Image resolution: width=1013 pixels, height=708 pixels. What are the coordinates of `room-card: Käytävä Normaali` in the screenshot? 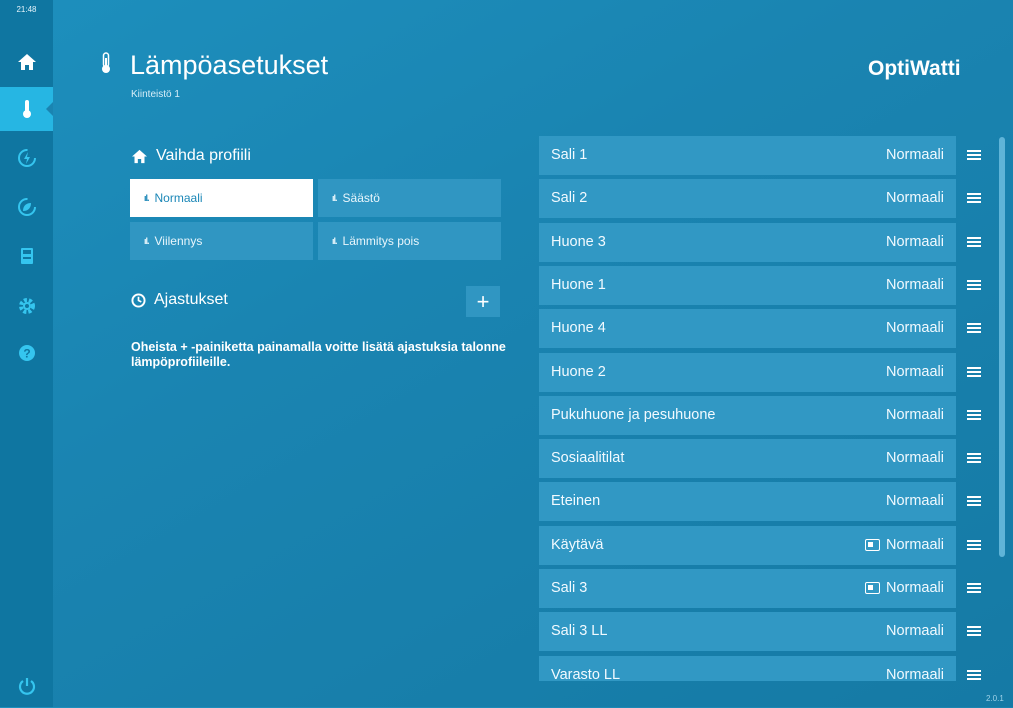 It's located at (747, 545).